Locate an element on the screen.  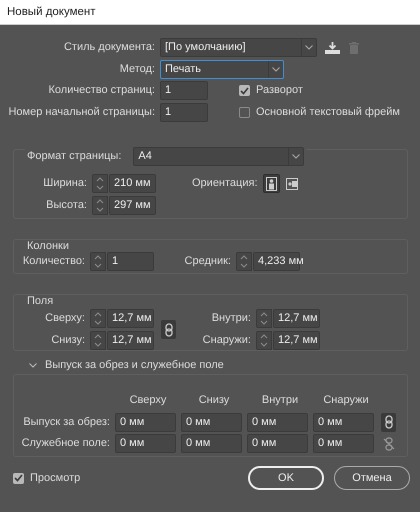
field-label: Ориентация: is located at coordinates (225, 183).